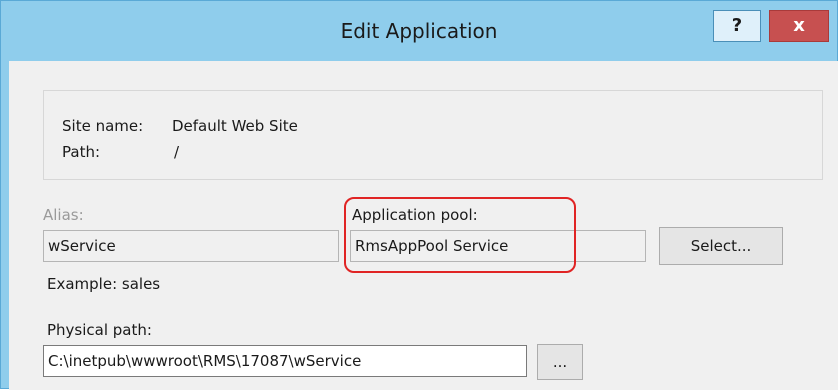  What do you see at coordinates (177, 152) in the screenshot?
I see `path-value: /` at bounding box center [177, 152].